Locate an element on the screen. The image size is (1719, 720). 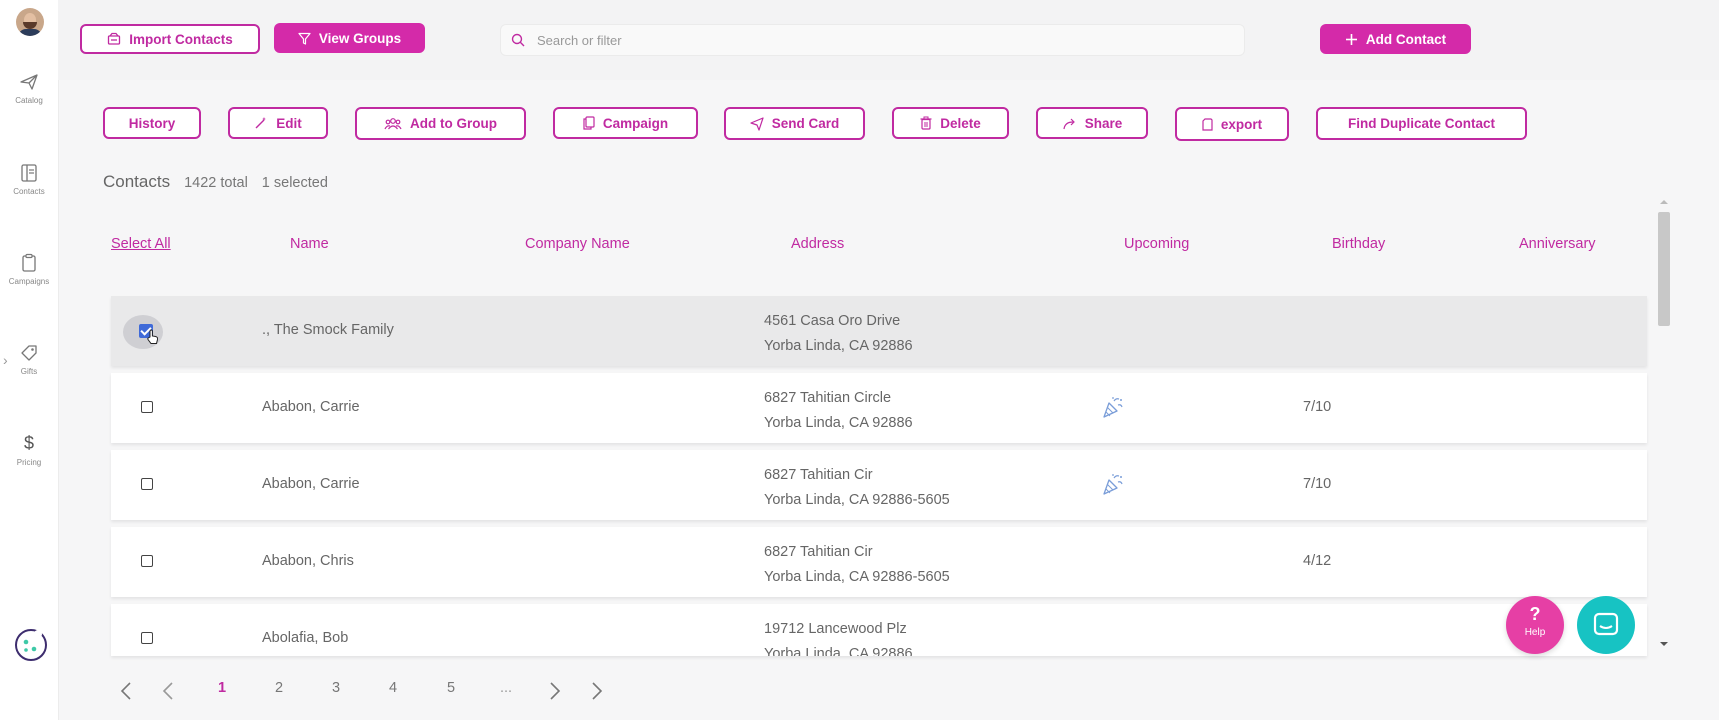
view-groups-button: View Groups is located at coordinates (349, 38).